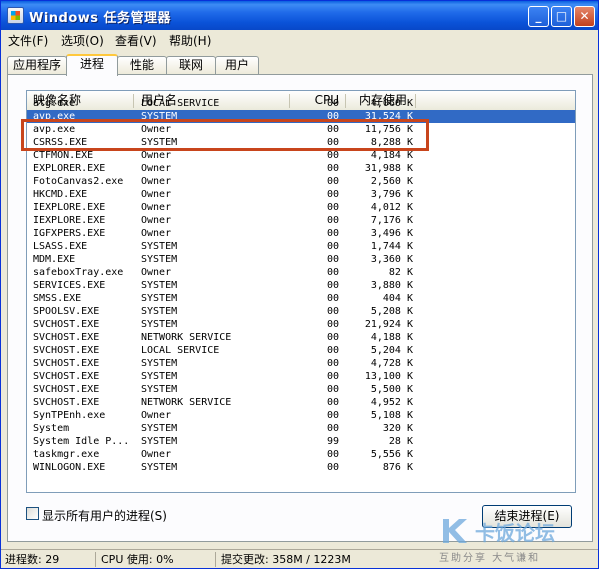 This screenshot has width=599, height=569. What do you see at coordinates (63, 155) in the screenshot?
I see `process-name: CTFMON.EXE` at bounding box center [63, 155].